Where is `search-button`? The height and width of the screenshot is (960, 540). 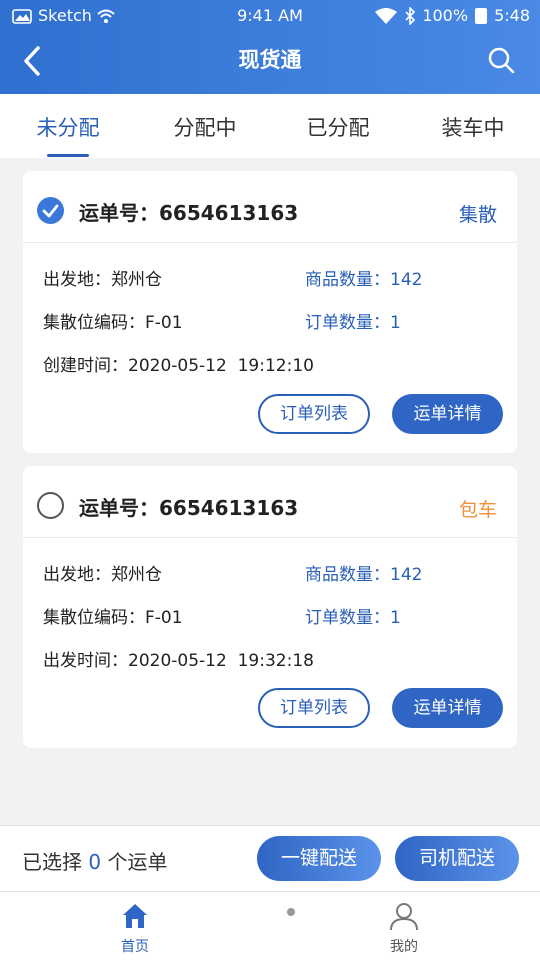 search-button is located at coordinates (501, 60).